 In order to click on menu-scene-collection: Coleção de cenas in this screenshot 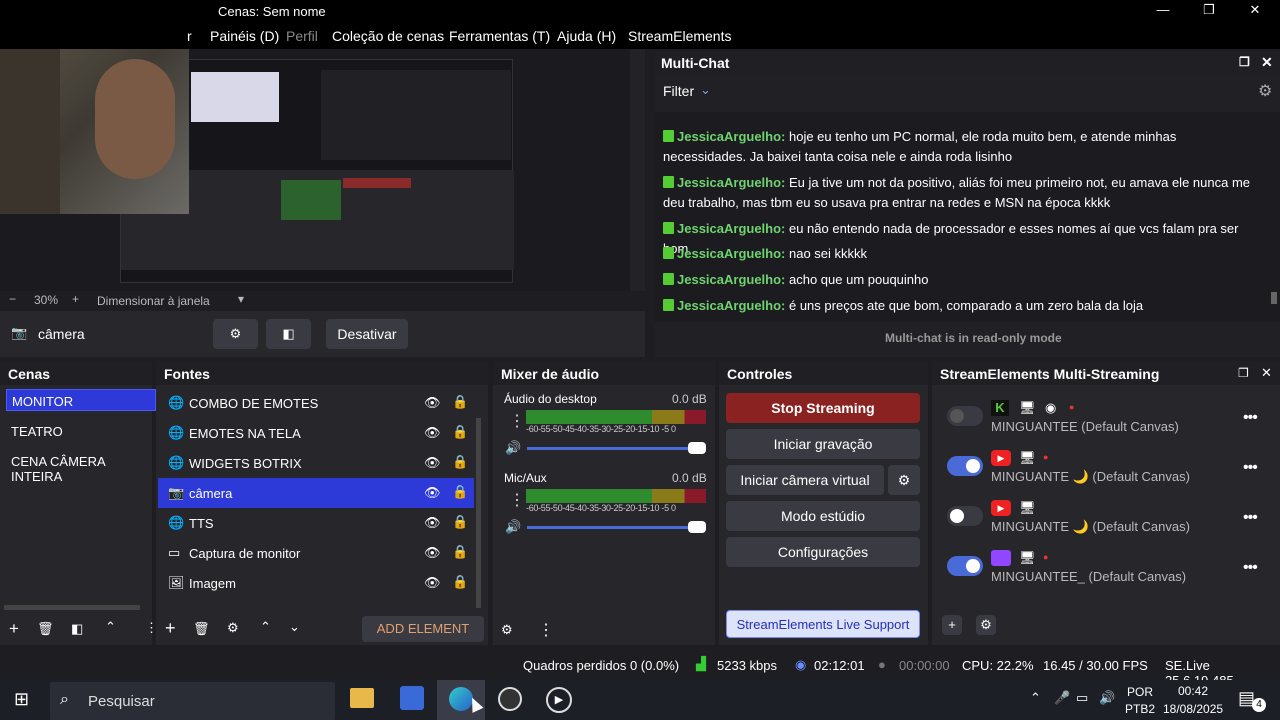, I will do `click(388, 36)`.